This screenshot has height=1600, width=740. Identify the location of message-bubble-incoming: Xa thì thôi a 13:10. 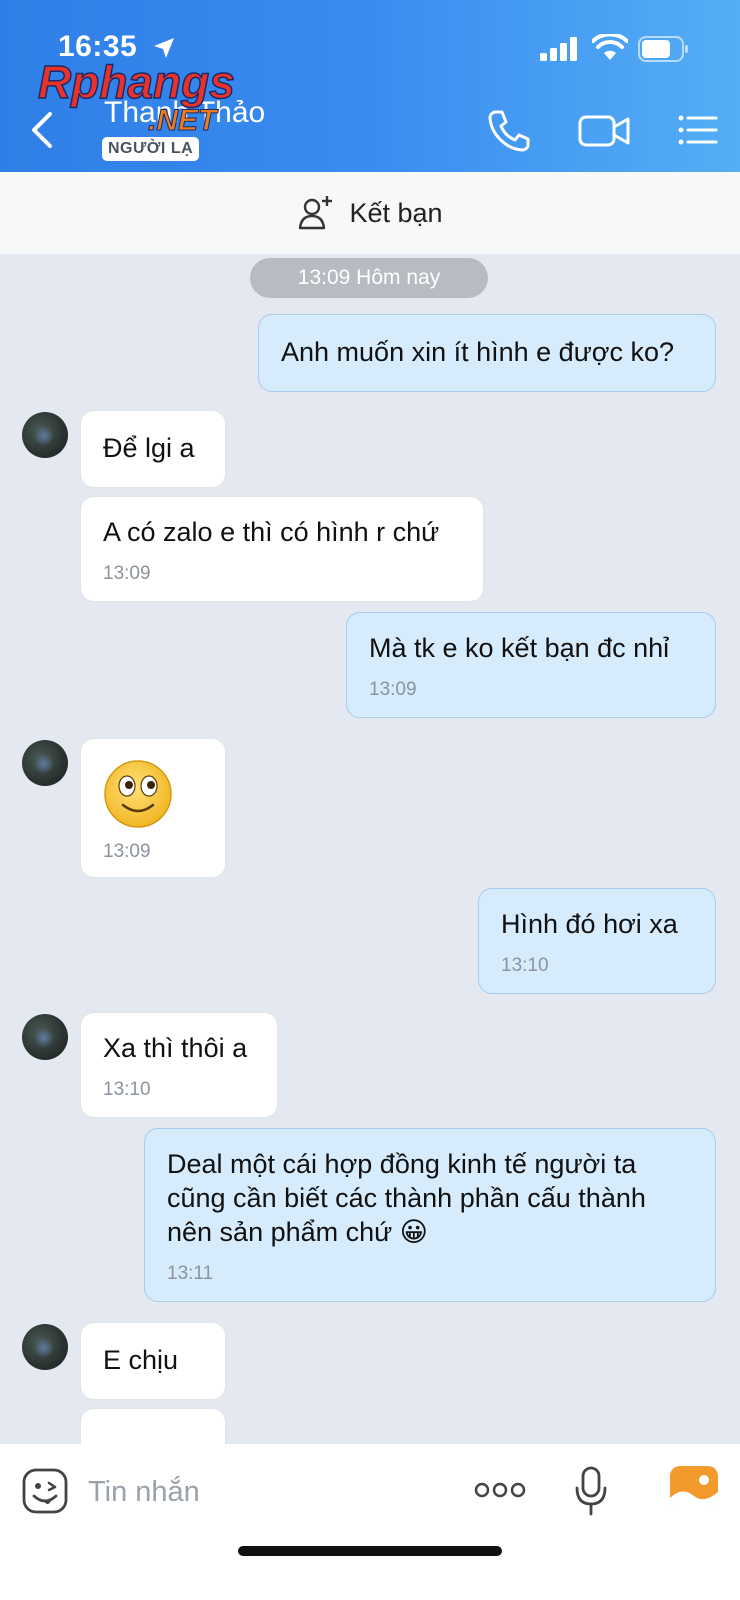
(179, 1065).